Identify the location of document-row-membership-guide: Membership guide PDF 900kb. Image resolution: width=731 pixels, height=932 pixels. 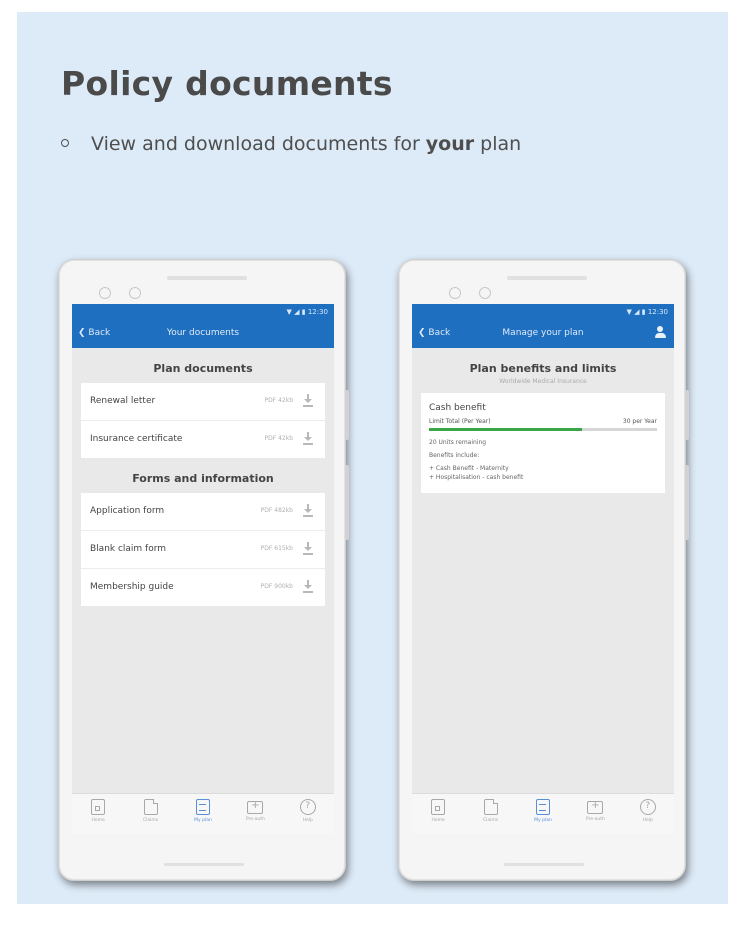
(203, 587).